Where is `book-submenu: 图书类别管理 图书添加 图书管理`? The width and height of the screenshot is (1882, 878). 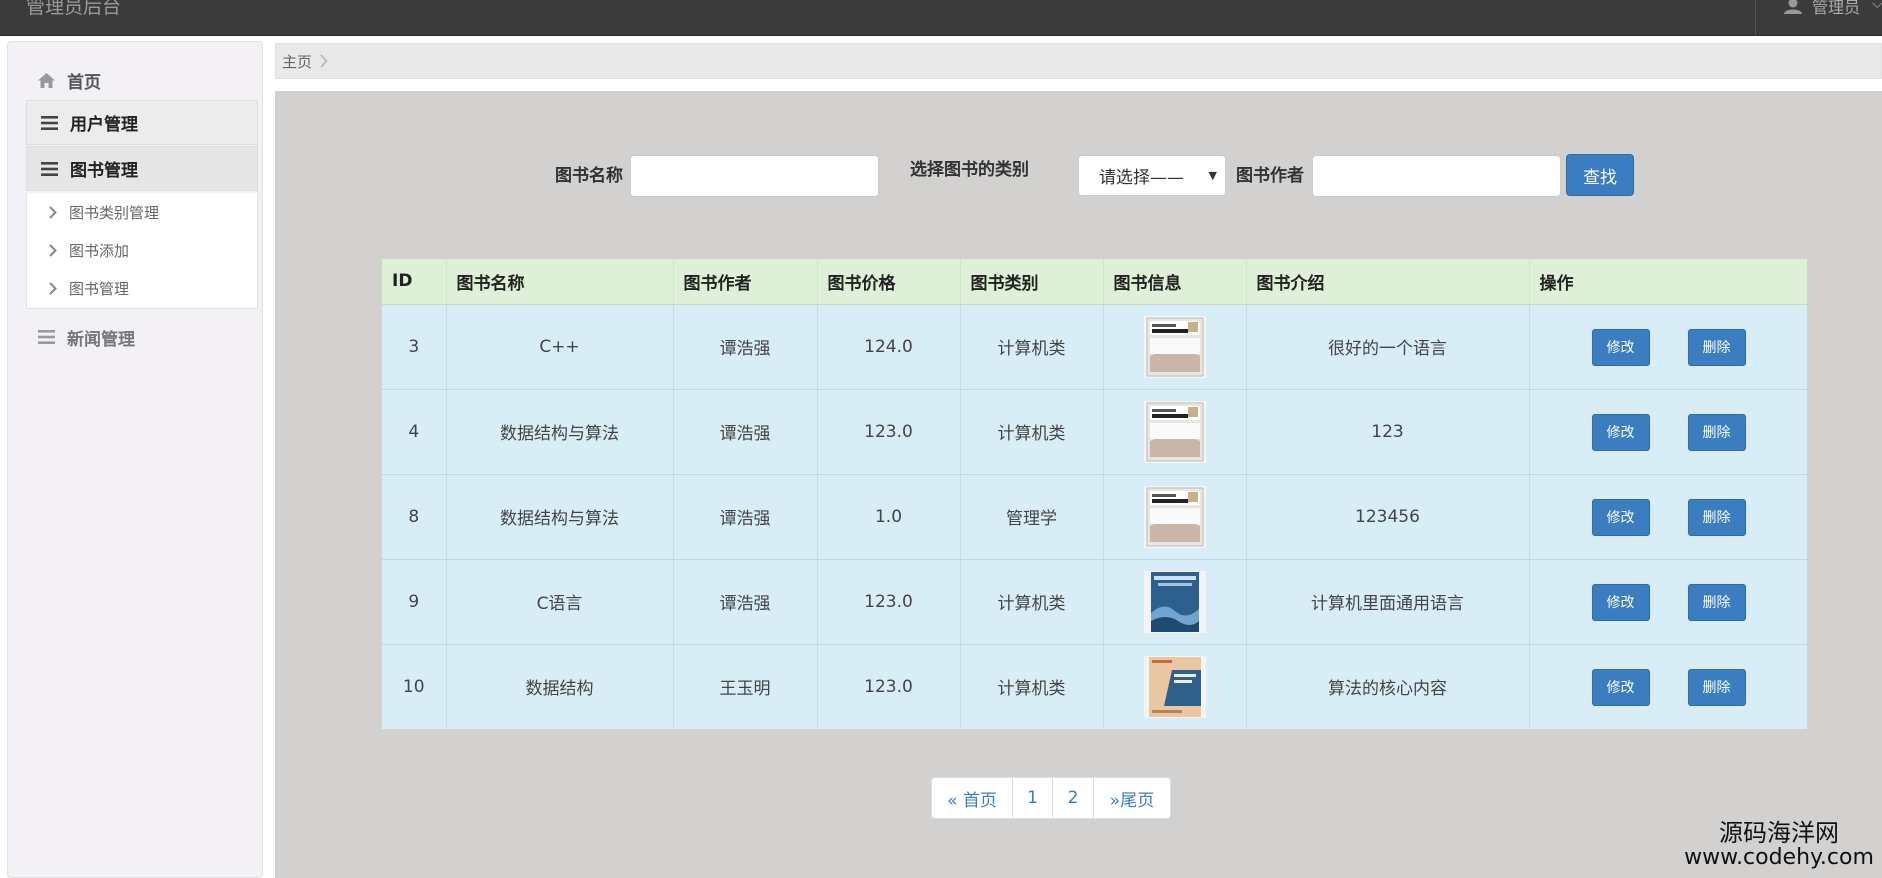 book-submenu: 图书类别管理 图书添加 图书管理 is located at coordinates (142, 251).